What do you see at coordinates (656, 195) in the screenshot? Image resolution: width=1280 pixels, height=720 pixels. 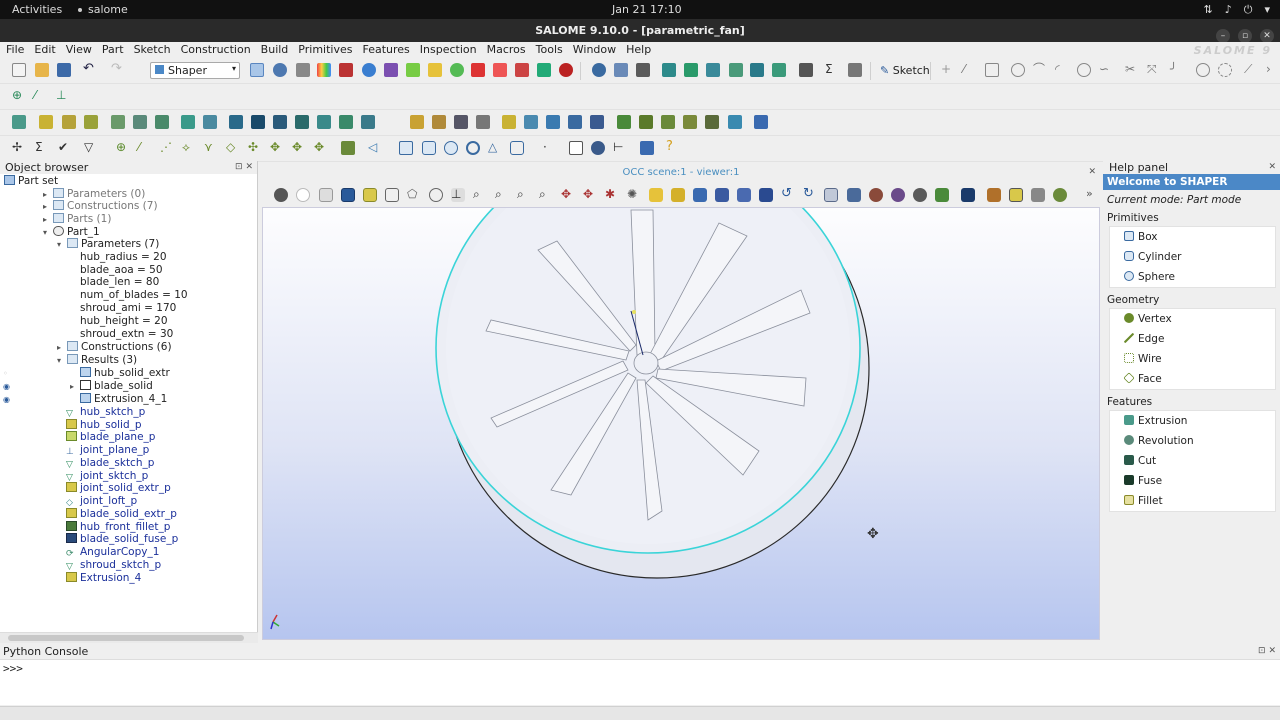 I see `front-view-icon` at bounding box center [656, 195].